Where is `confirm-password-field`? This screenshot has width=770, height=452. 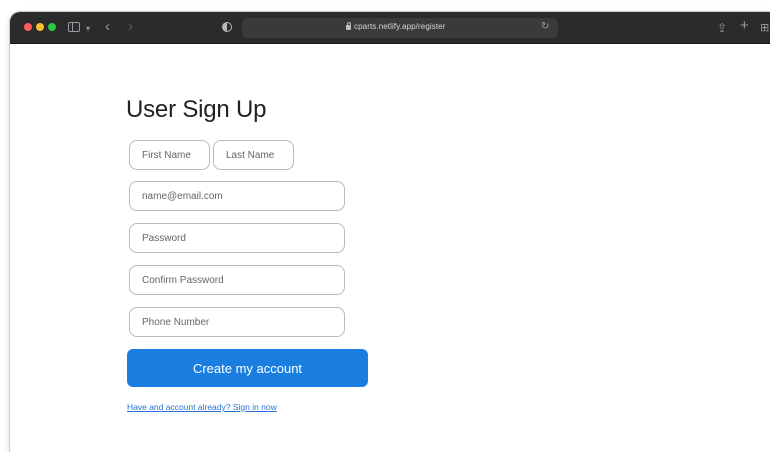
confirm-password-field is located at coordinates (237, 280).